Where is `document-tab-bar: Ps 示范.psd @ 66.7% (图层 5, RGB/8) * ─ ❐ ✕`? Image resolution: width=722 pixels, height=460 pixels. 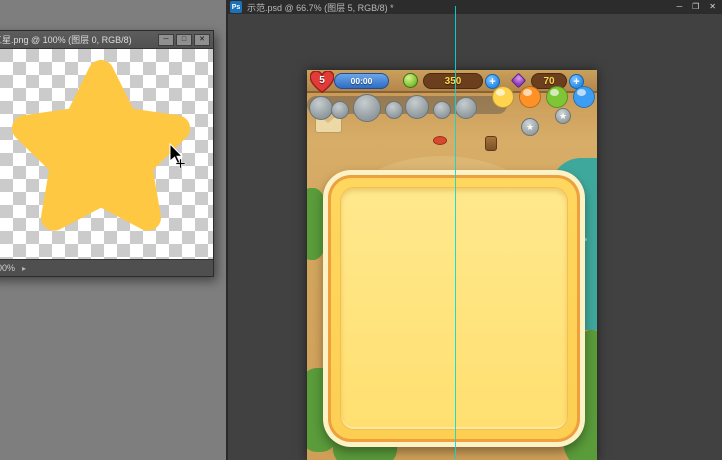
document-tab-bar: Ps 示范.psd @ 66.7% (图层 5, RGB/8) * ─ ❐ ✕ is located at coordinates (475, 7).